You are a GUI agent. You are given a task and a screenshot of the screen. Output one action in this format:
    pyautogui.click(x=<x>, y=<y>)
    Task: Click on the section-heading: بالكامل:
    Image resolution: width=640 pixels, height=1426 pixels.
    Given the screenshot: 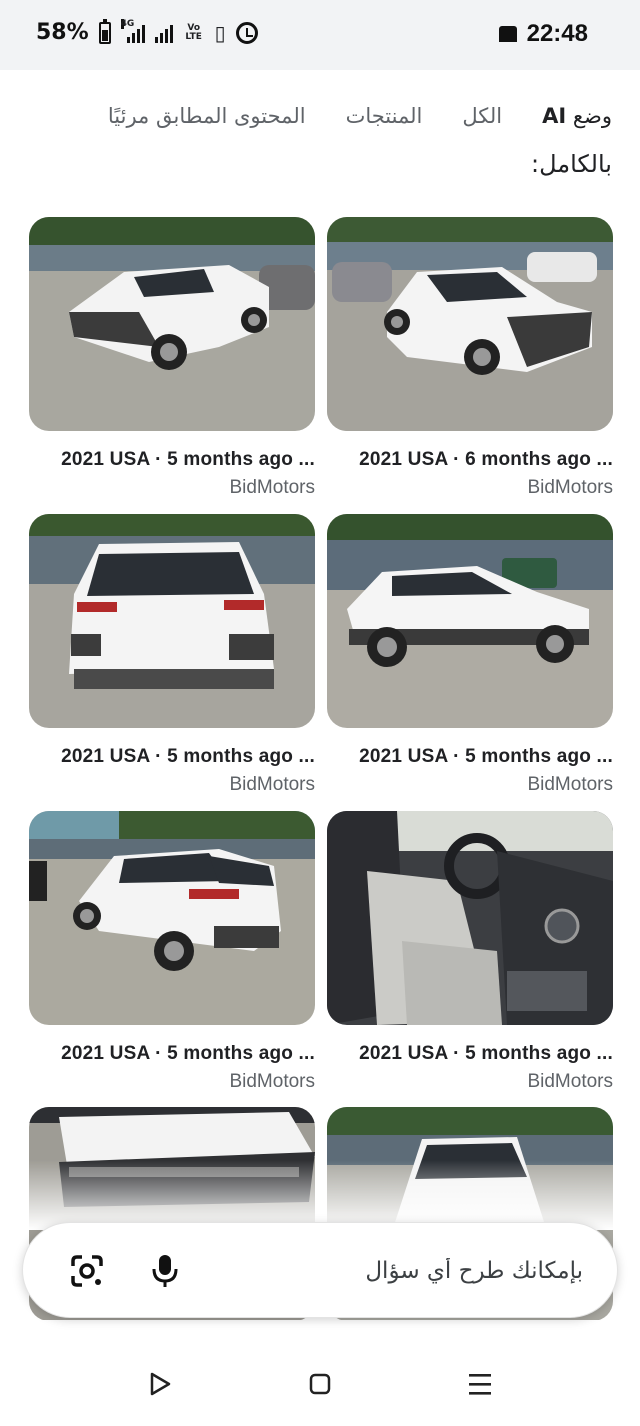 What is the action you would take?
    pyautogui.click(x=571, y=164)
    